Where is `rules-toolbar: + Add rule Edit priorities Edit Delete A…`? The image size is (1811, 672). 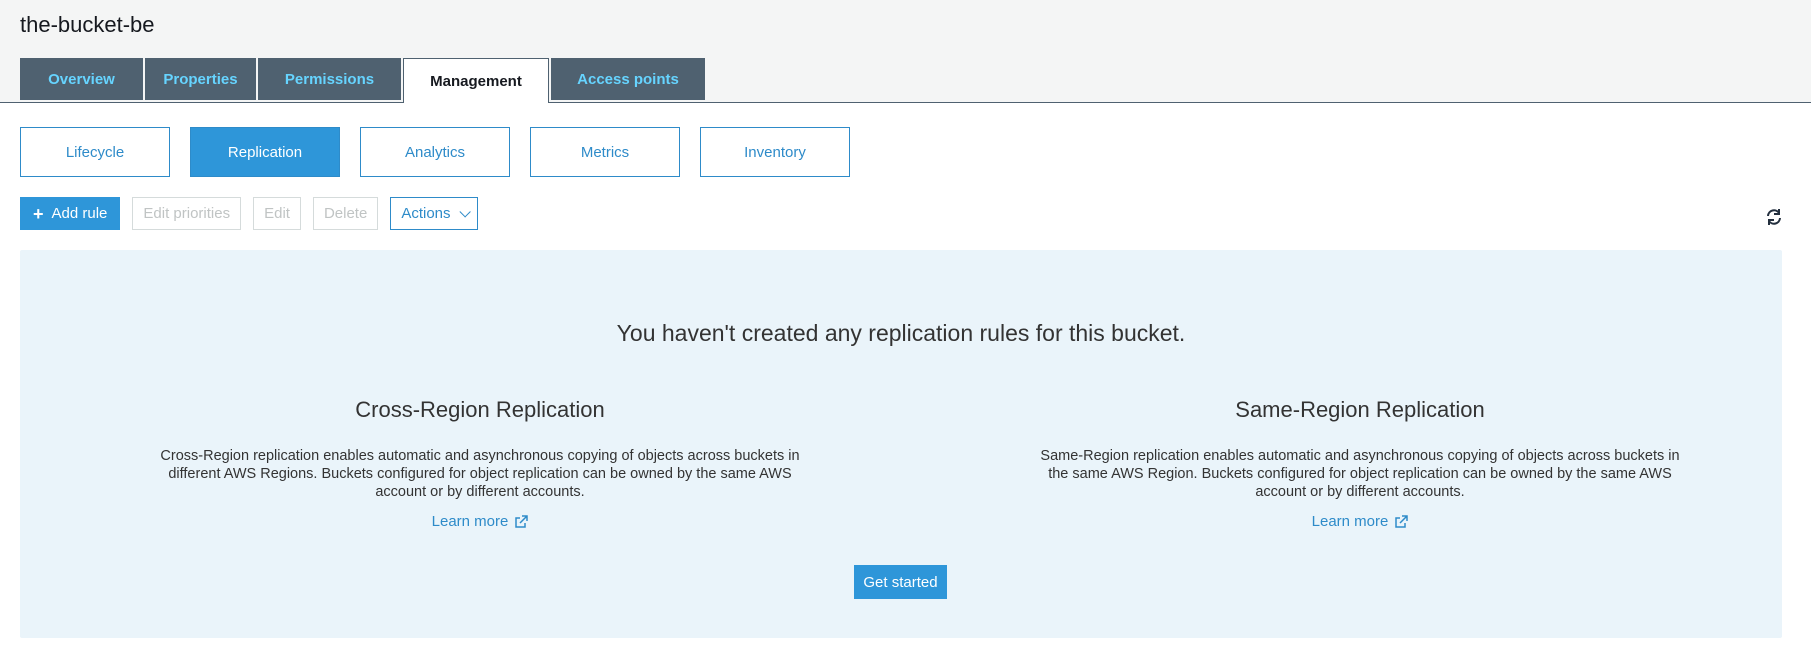 rules-toolbar: + Add rule Edit priorities Edit Delete A… is located at coordinates (255, 213).